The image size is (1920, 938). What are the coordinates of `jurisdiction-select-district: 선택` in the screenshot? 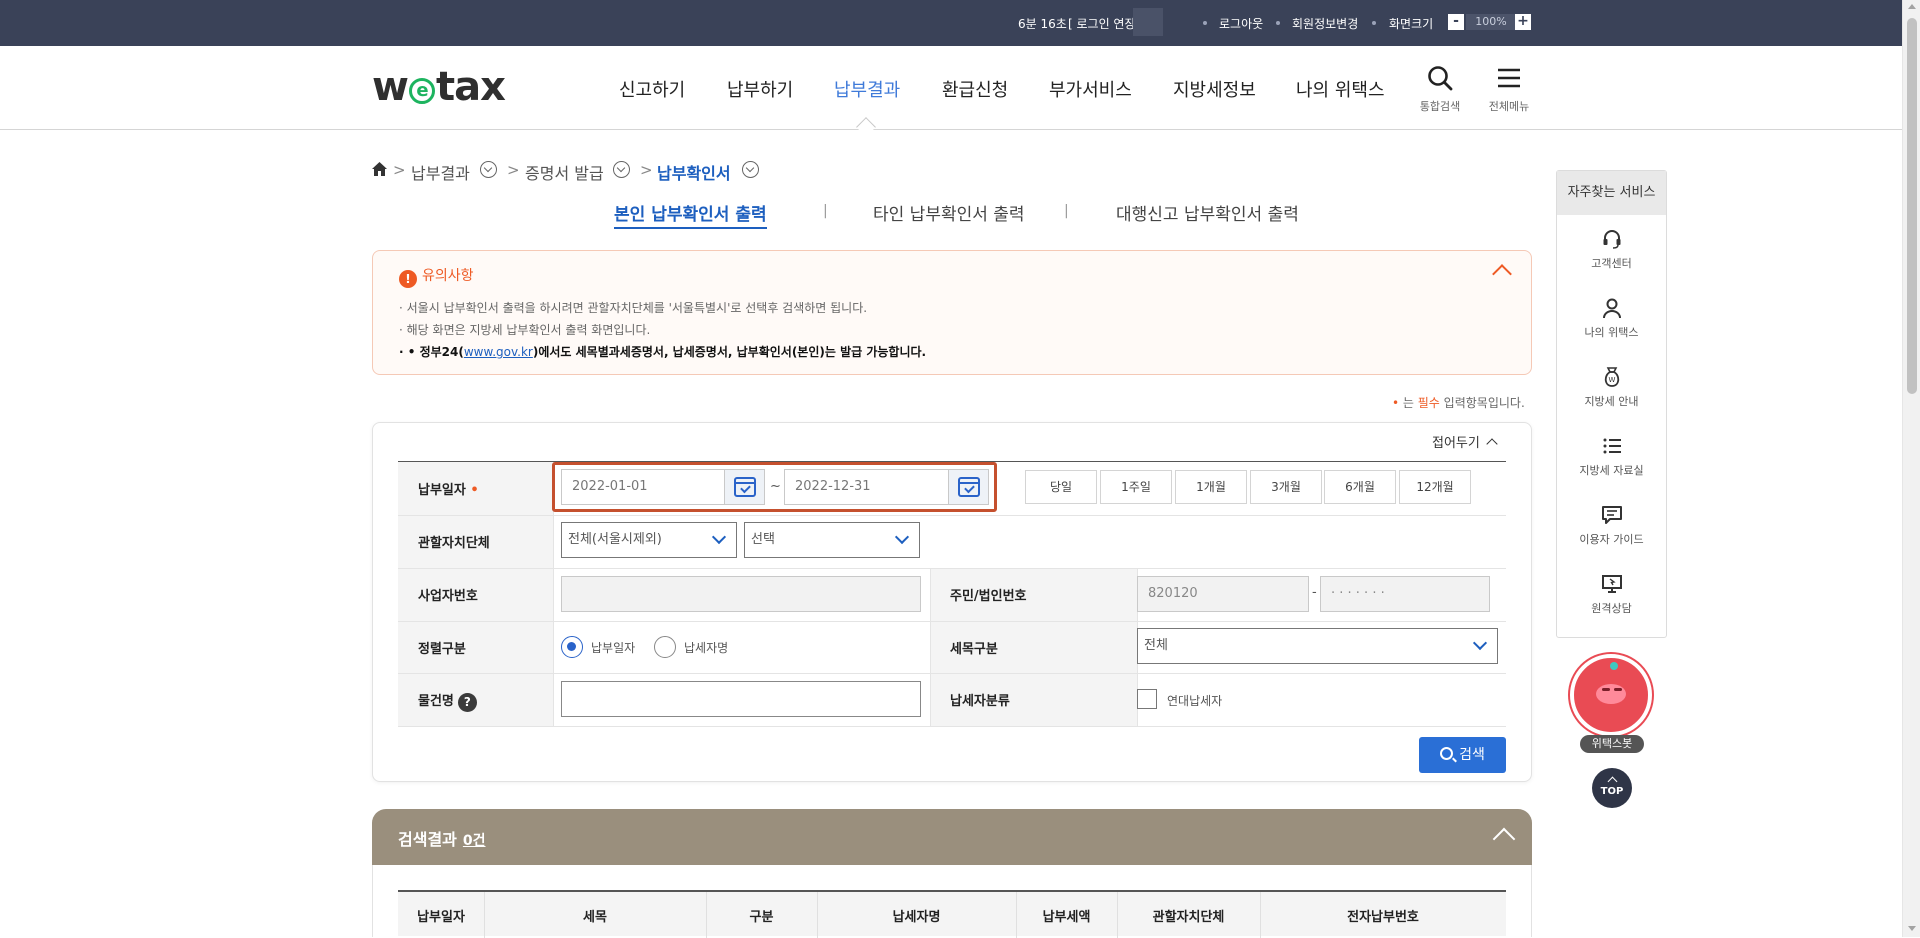 It's located at (832, 540).